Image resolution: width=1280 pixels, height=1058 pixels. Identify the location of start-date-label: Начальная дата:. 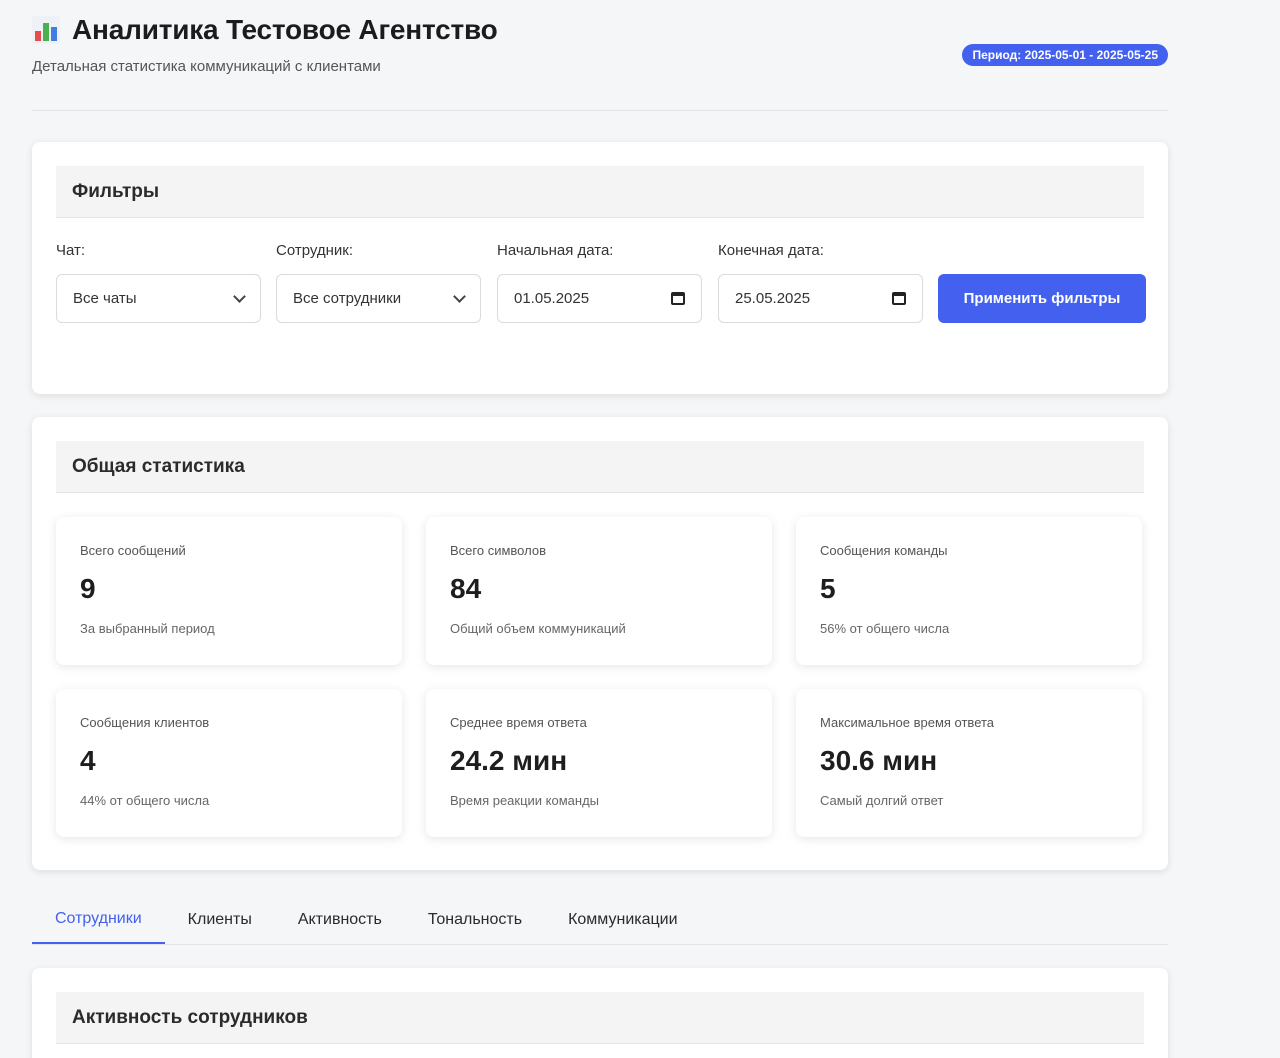
(555, 250).